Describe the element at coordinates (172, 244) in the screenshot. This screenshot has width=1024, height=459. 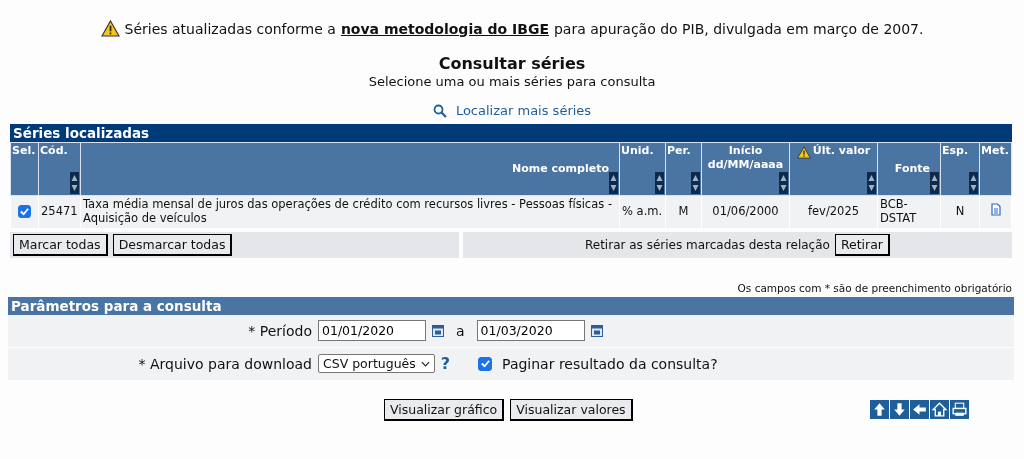
I see `table-action-button: Desmarcar todas` at that location.